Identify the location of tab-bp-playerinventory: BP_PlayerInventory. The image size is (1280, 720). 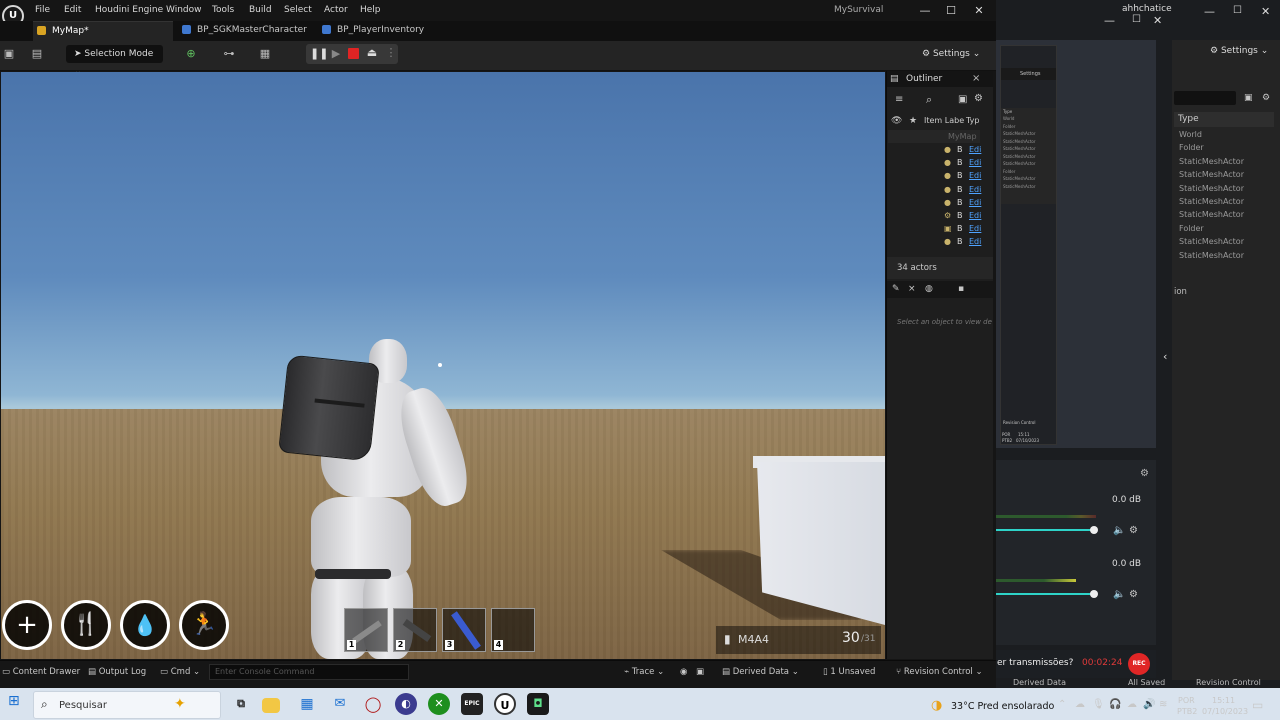
(388, 31).